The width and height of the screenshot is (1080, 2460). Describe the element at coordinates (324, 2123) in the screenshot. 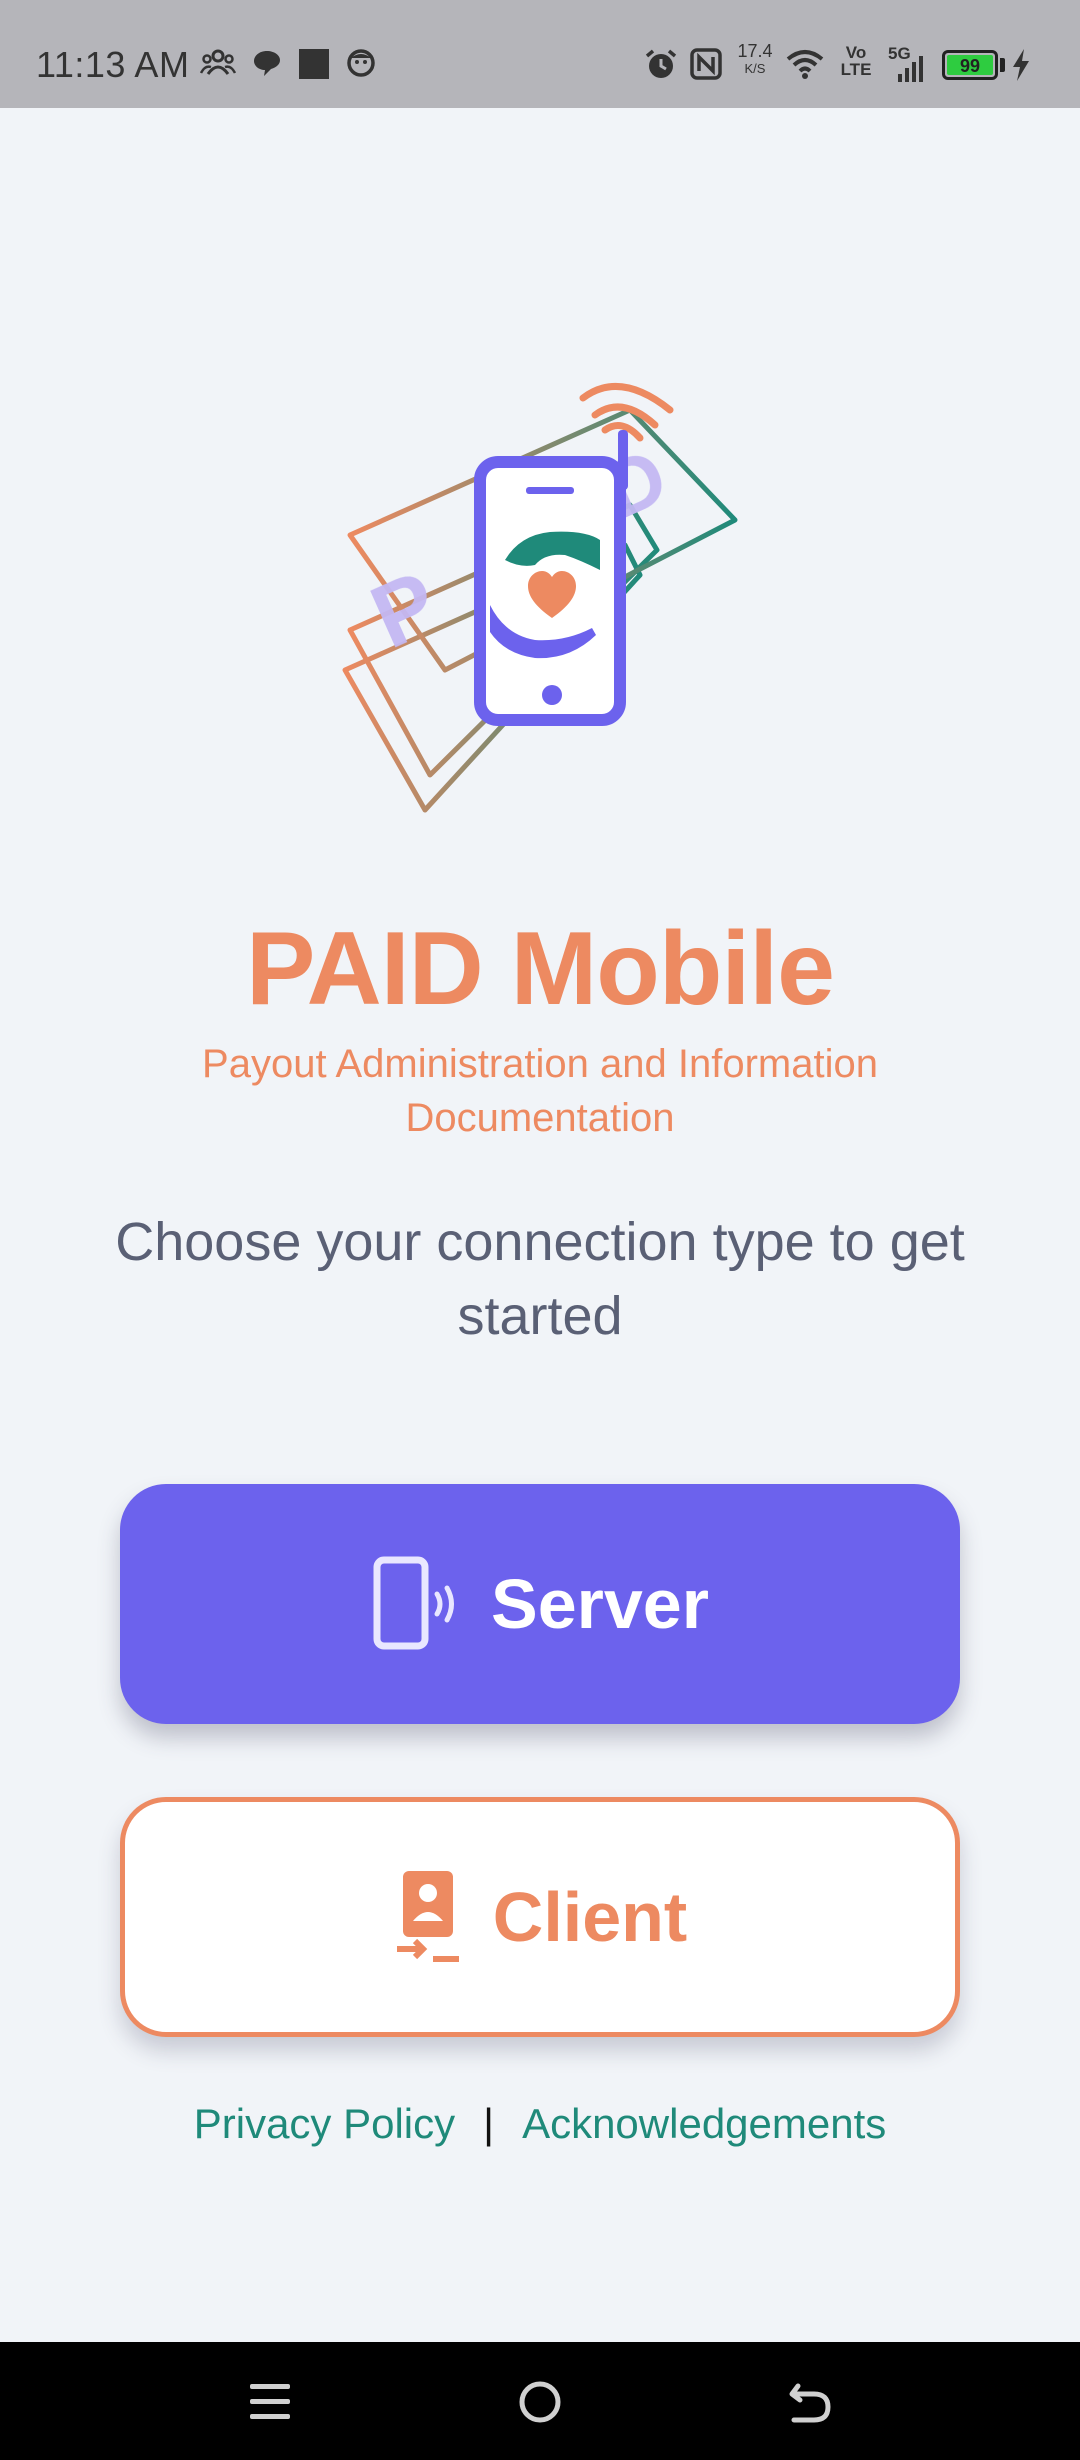

I see `privacy-policy-link: Privacy Policy` at that location.